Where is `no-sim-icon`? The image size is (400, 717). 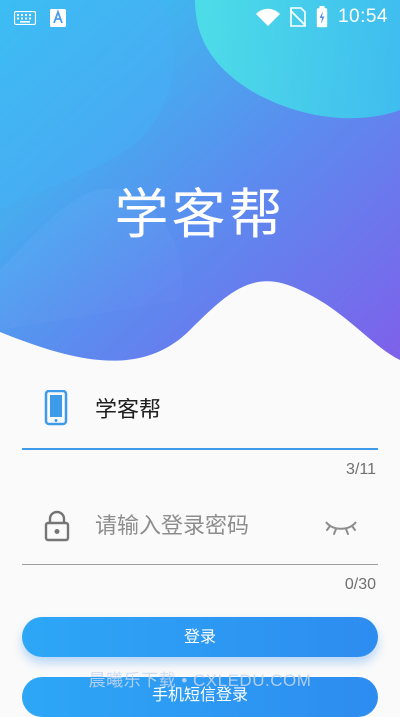 no-sim-icon is located at coordinates (297, 17).